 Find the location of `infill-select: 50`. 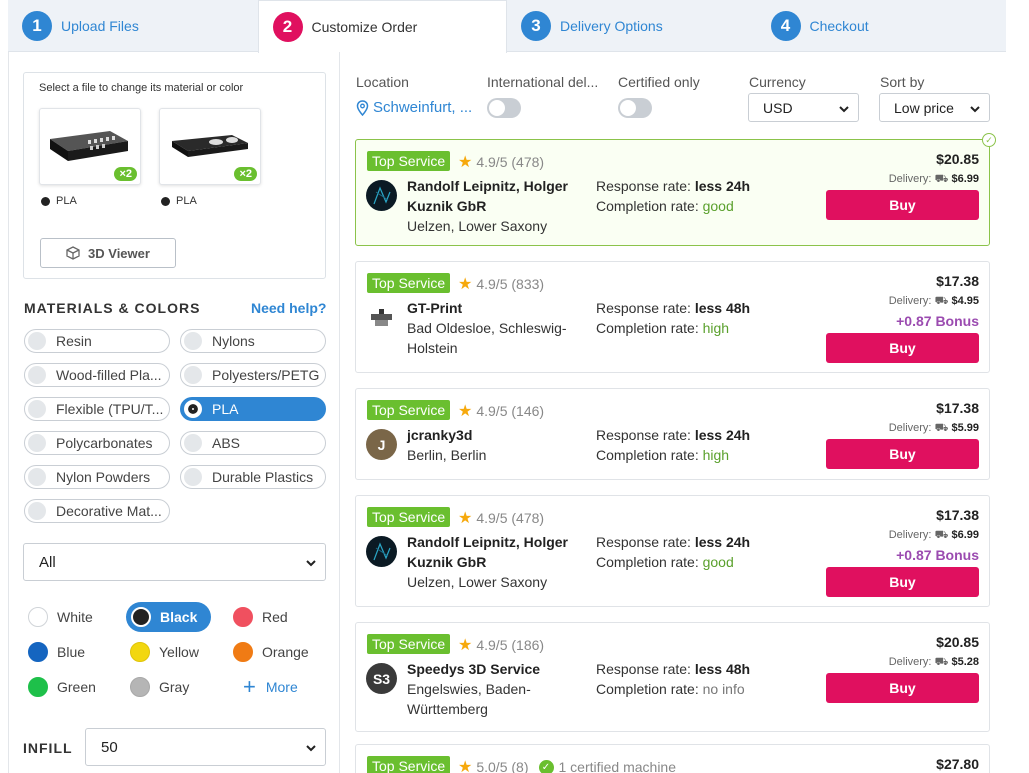

infill-select: 50 is located at coordinates (205, 747).